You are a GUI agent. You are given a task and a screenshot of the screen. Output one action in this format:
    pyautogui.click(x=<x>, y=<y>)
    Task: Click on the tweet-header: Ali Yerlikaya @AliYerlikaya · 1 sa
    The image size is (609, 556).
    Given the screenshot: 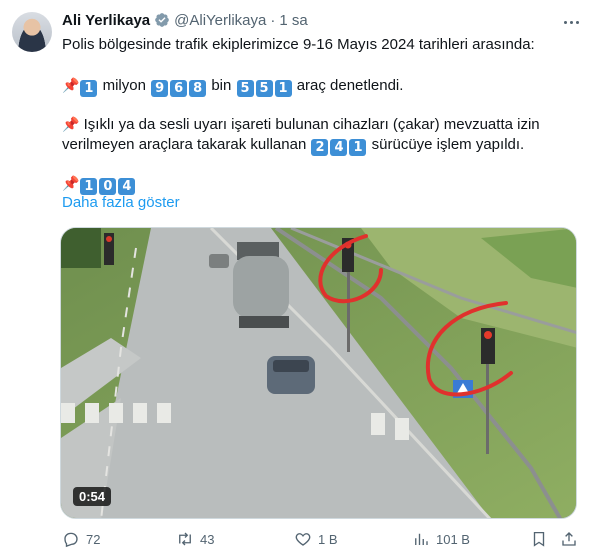 What is the action you would take?
    pyautogui.click(x=185, y=20)
    